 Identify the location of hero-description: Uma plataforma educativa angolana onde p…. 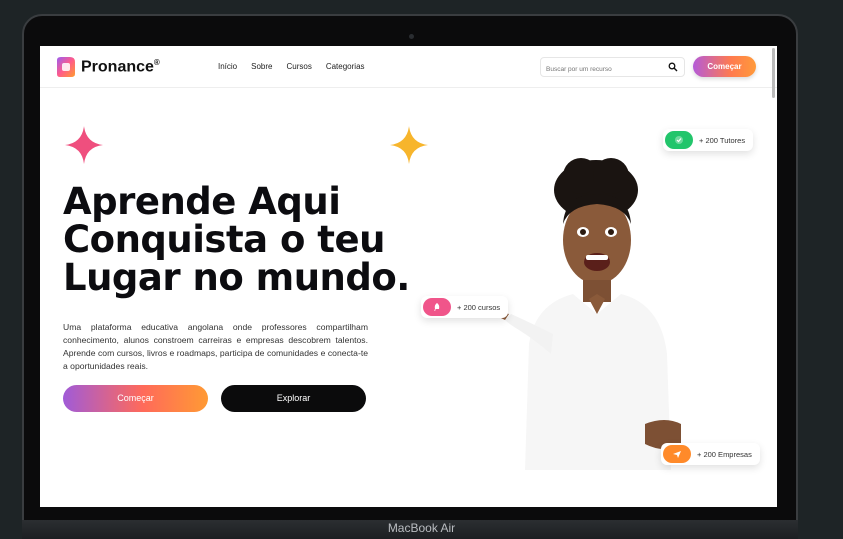
(215, 347).